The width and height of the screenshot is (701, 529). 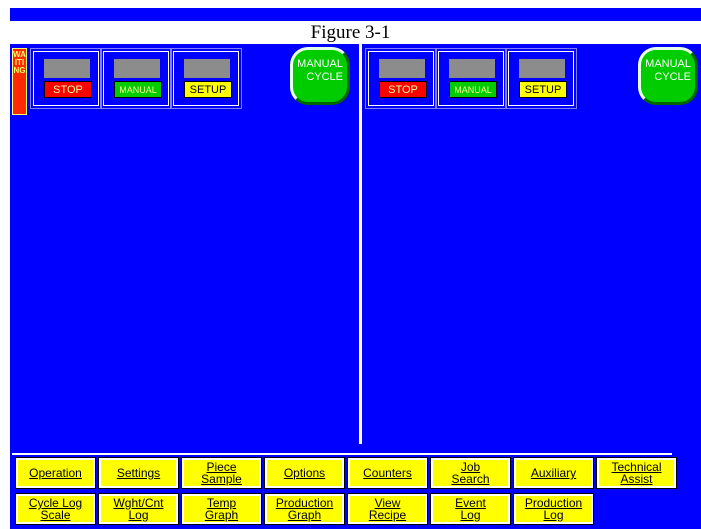 I want to click on nav-production-log-button: Production Log, so click(x=553, y=509).